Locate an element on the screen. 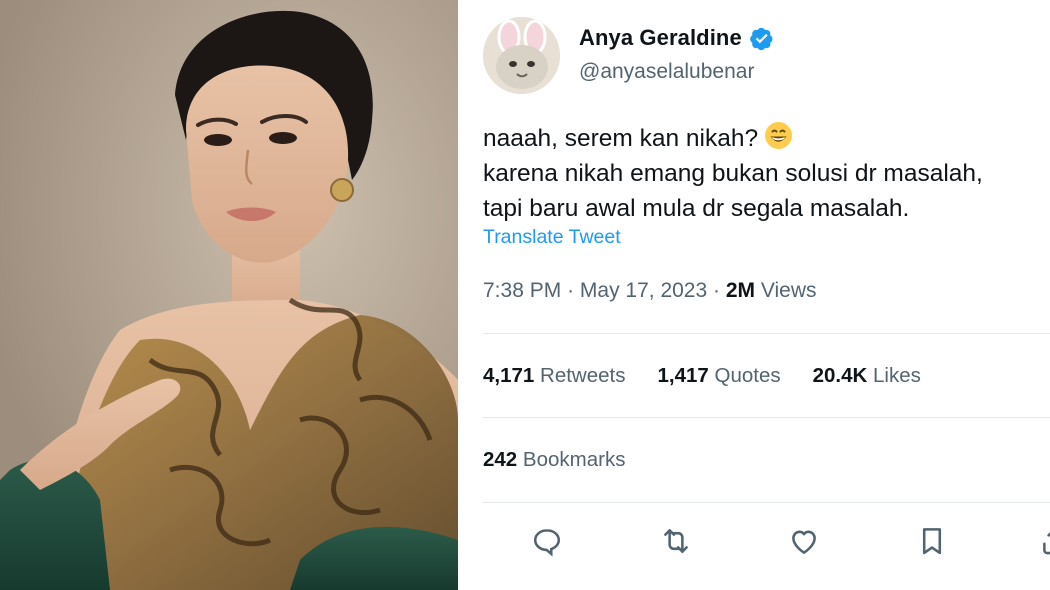 The image size is (1050, 590). bookmark-icon is located at coordinates (932, 541).